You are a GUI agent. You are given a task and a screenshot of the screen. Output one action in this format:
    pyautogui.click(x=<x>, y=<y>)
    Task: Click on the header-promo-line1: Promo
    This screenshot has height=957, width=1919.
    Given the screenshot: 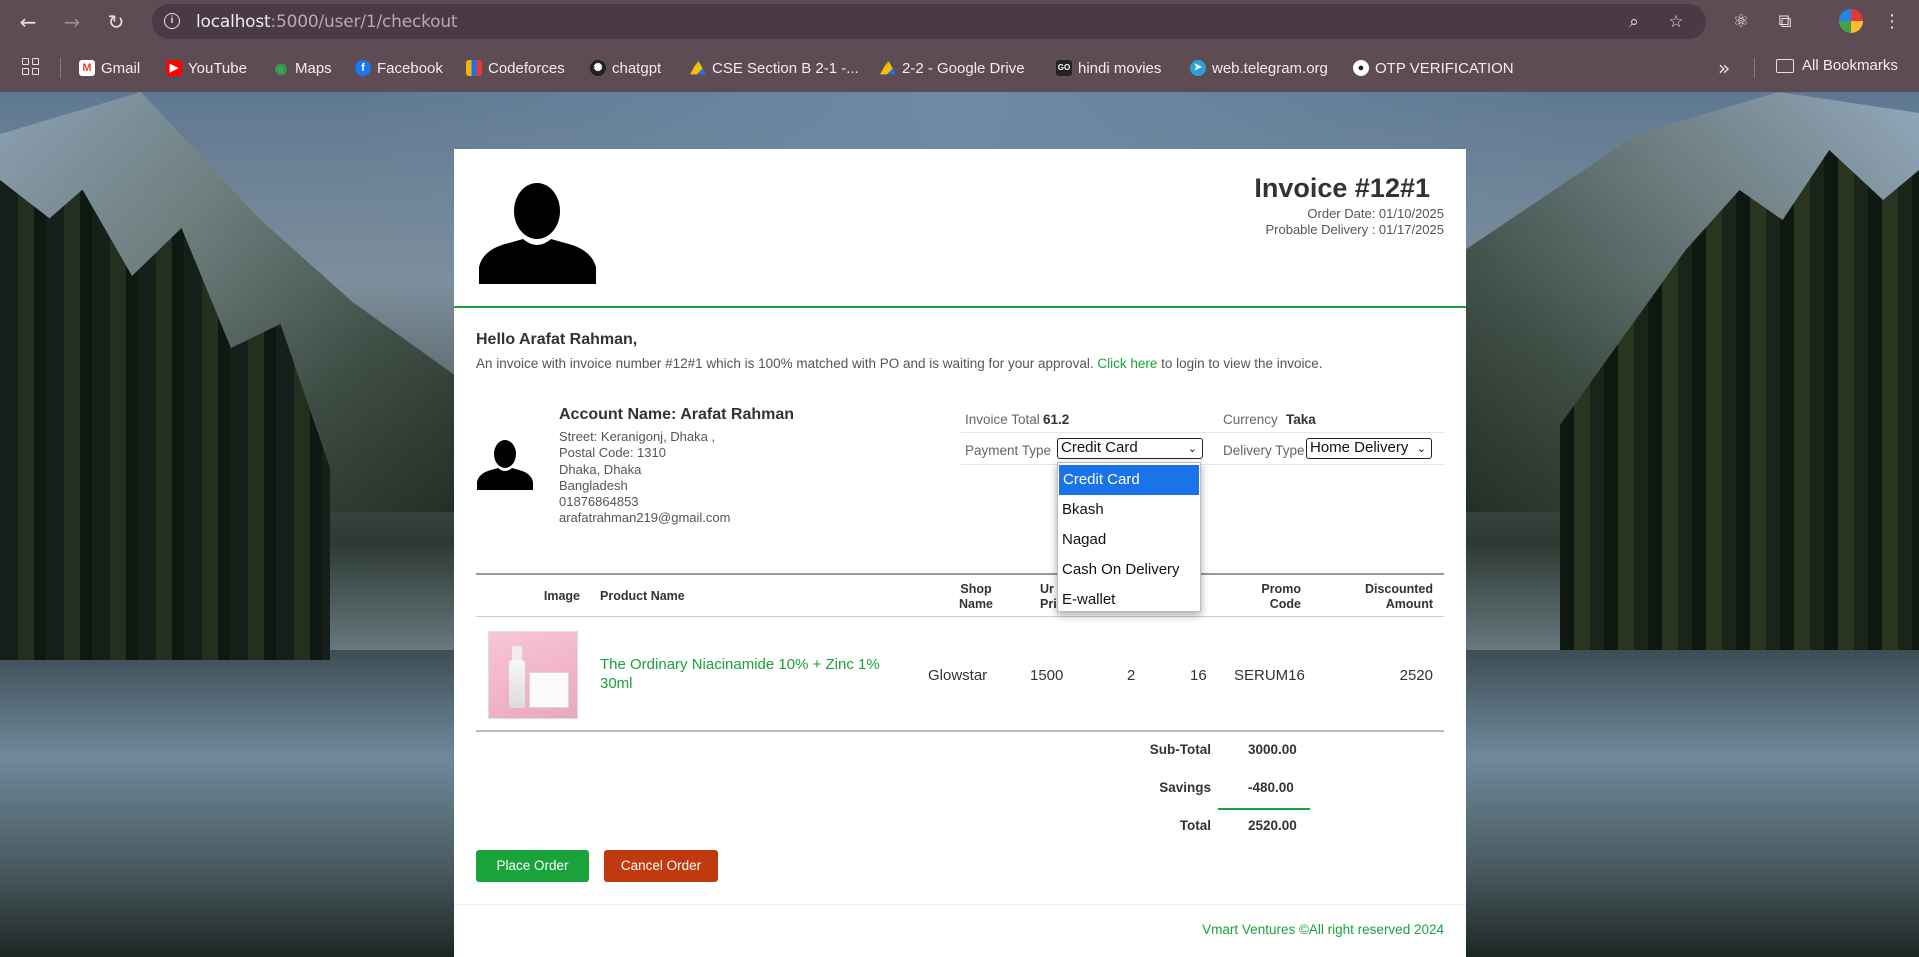 What is the action you would take?
    pyautogui.click(x=1281, y=589)
    